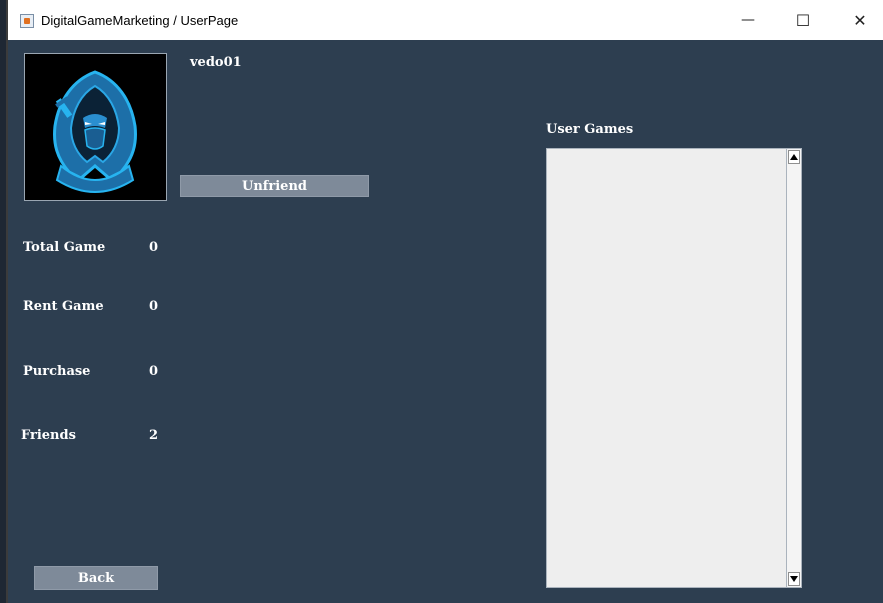  I want to click on title-bar: DigitalGameMarketing / UserPage — ☐ ✕, so click(445, 20).